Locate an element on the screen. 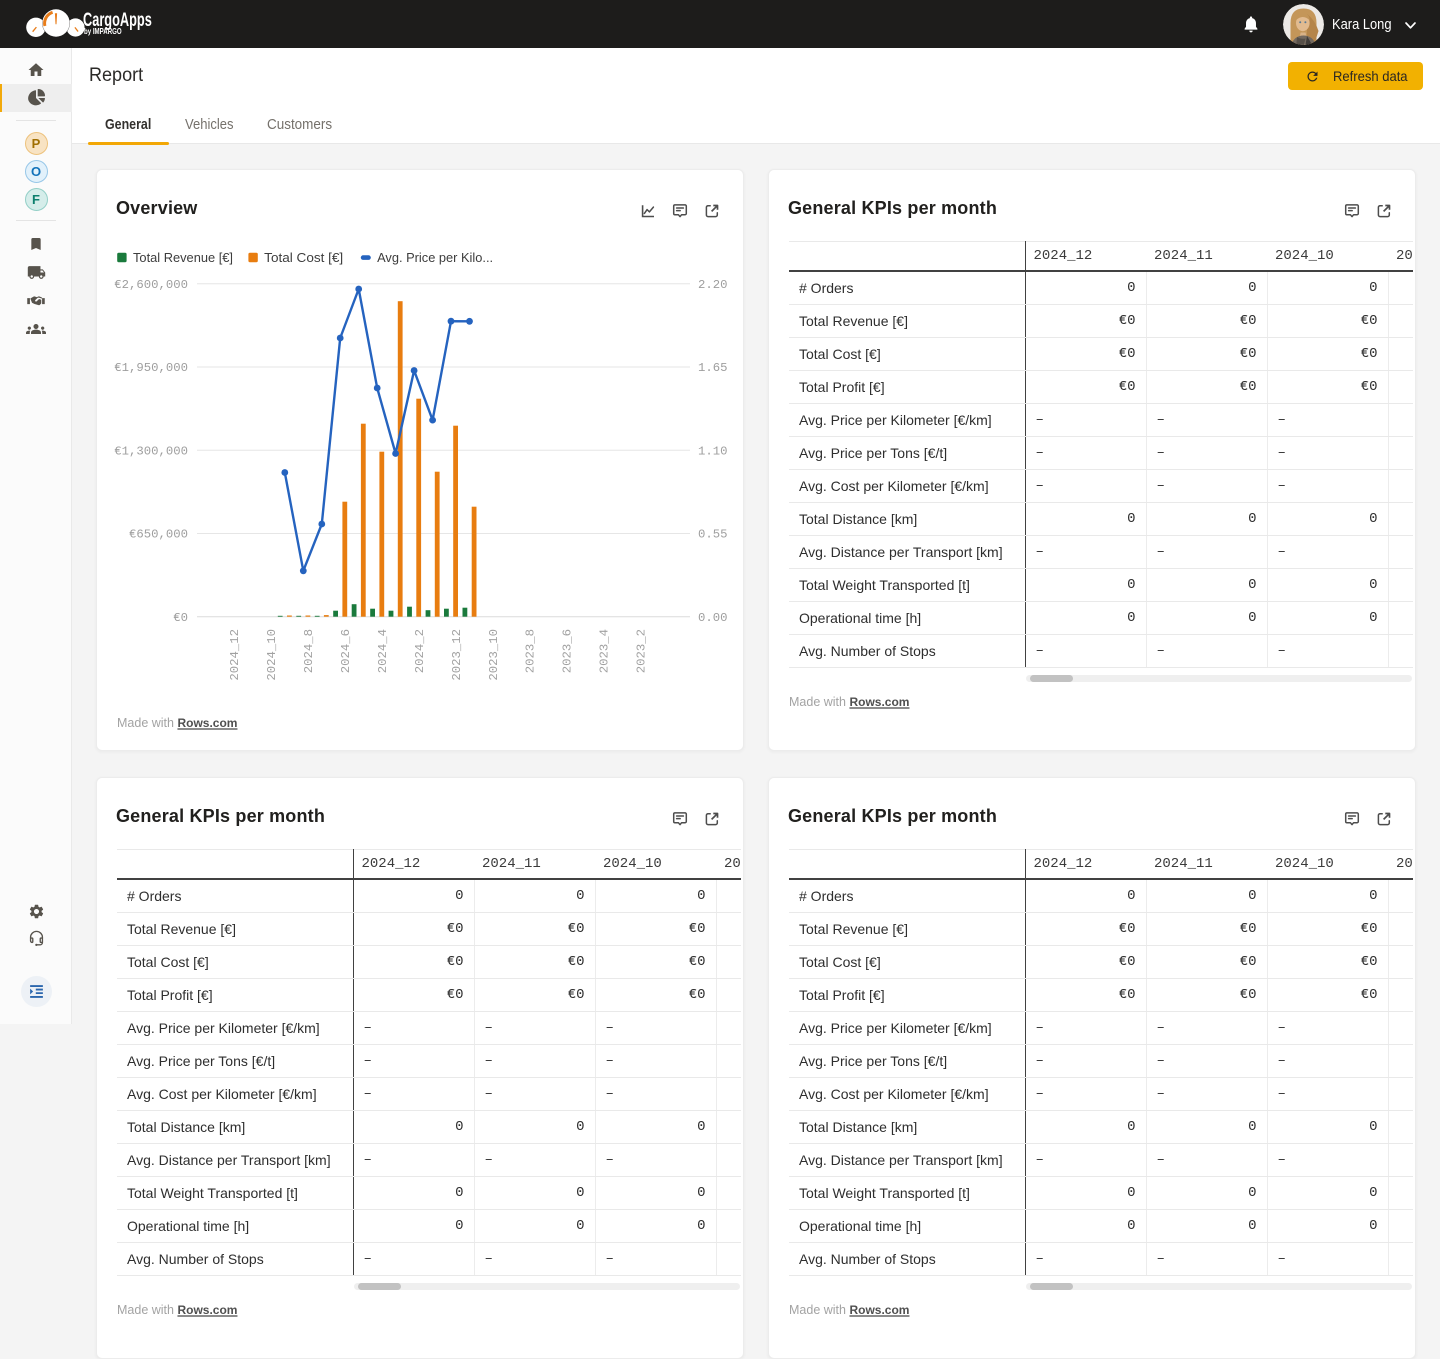  svg-text: 2024_8 is located at coordinates (309, 651).